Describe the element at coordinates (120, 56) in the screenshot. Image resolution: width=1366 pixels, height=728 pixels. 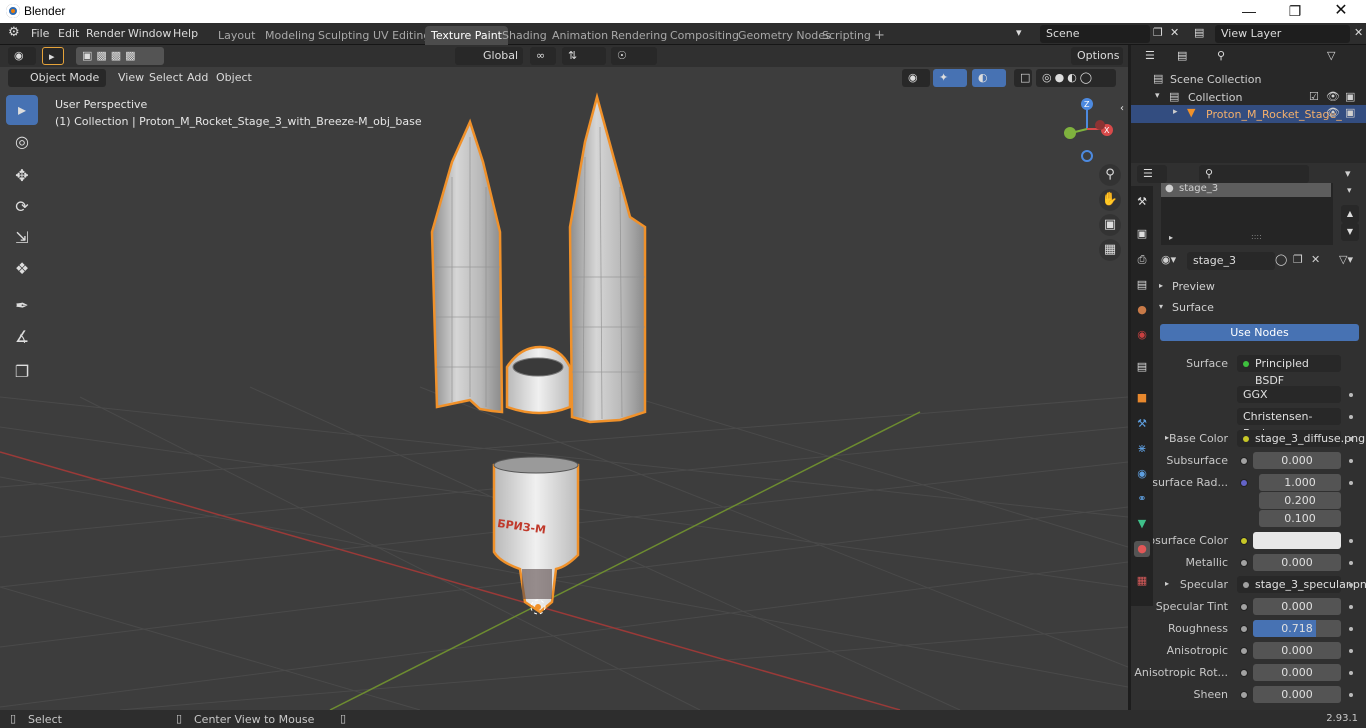
I see `selection-mode-icons: ▣▩▩▩` at that location.